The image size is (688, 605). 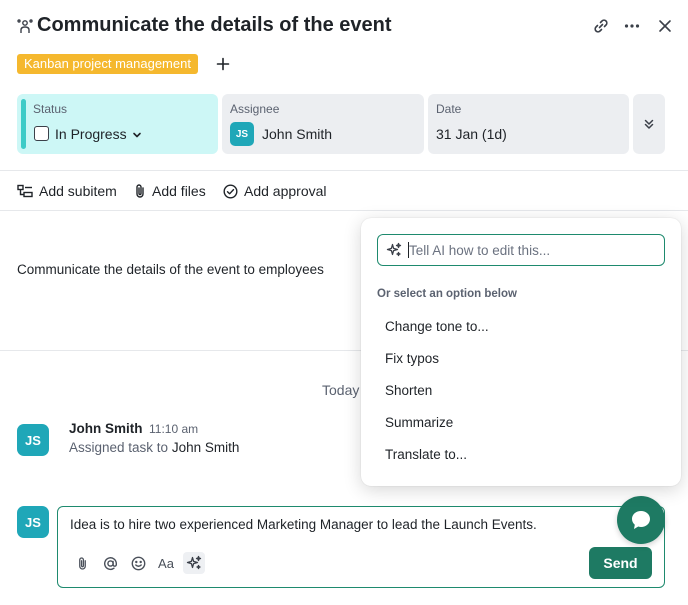 I want to click on ai-options-hint: Or select an option below, so click(x=447, y=294).